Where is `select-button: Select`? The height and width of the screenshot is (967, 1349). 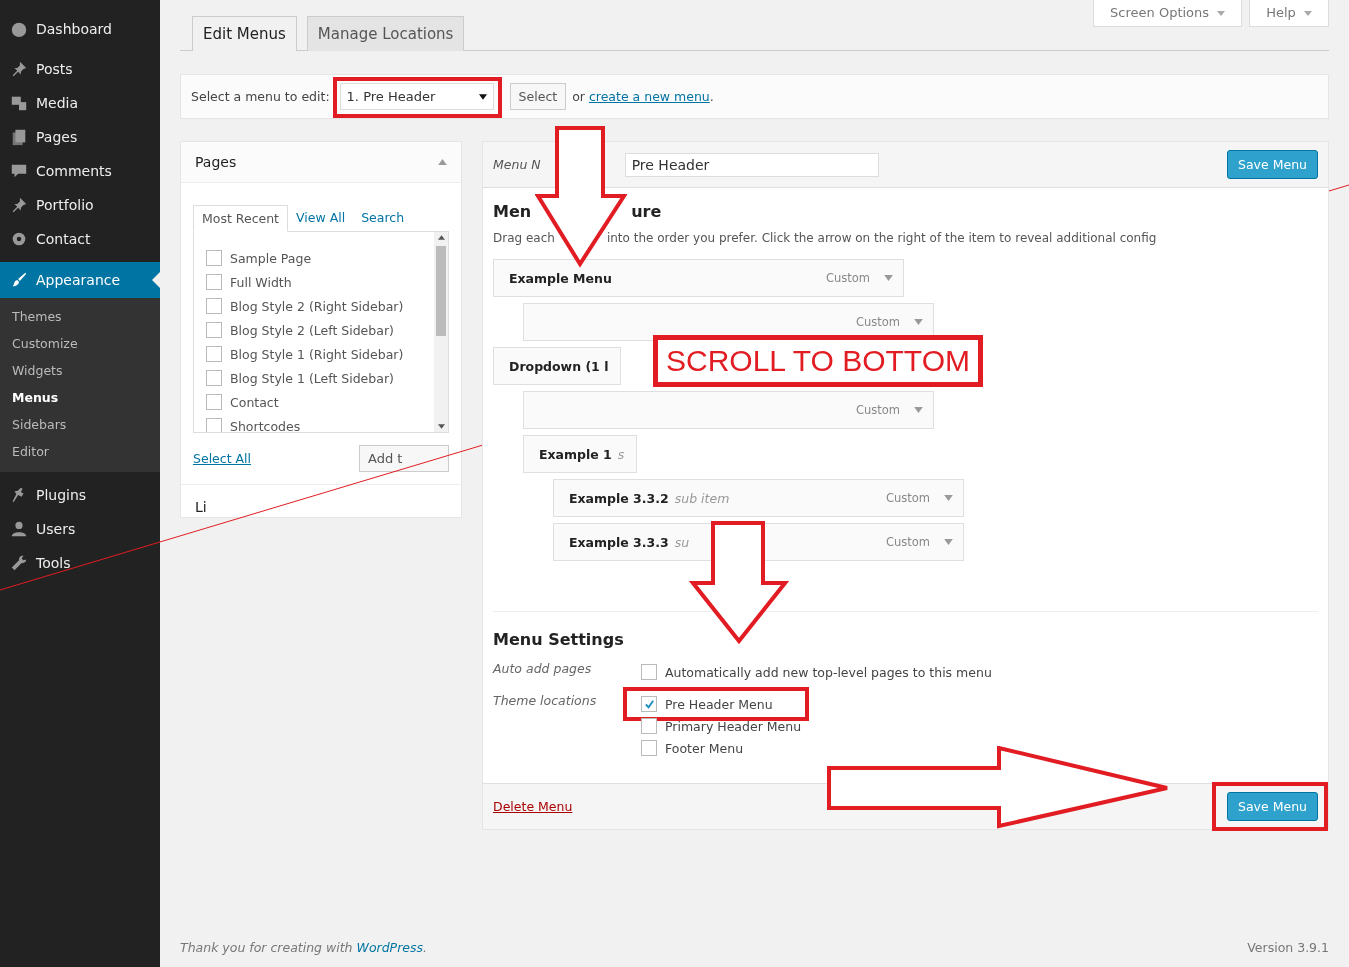
select-button: Select is located at coordinates (538, 96).